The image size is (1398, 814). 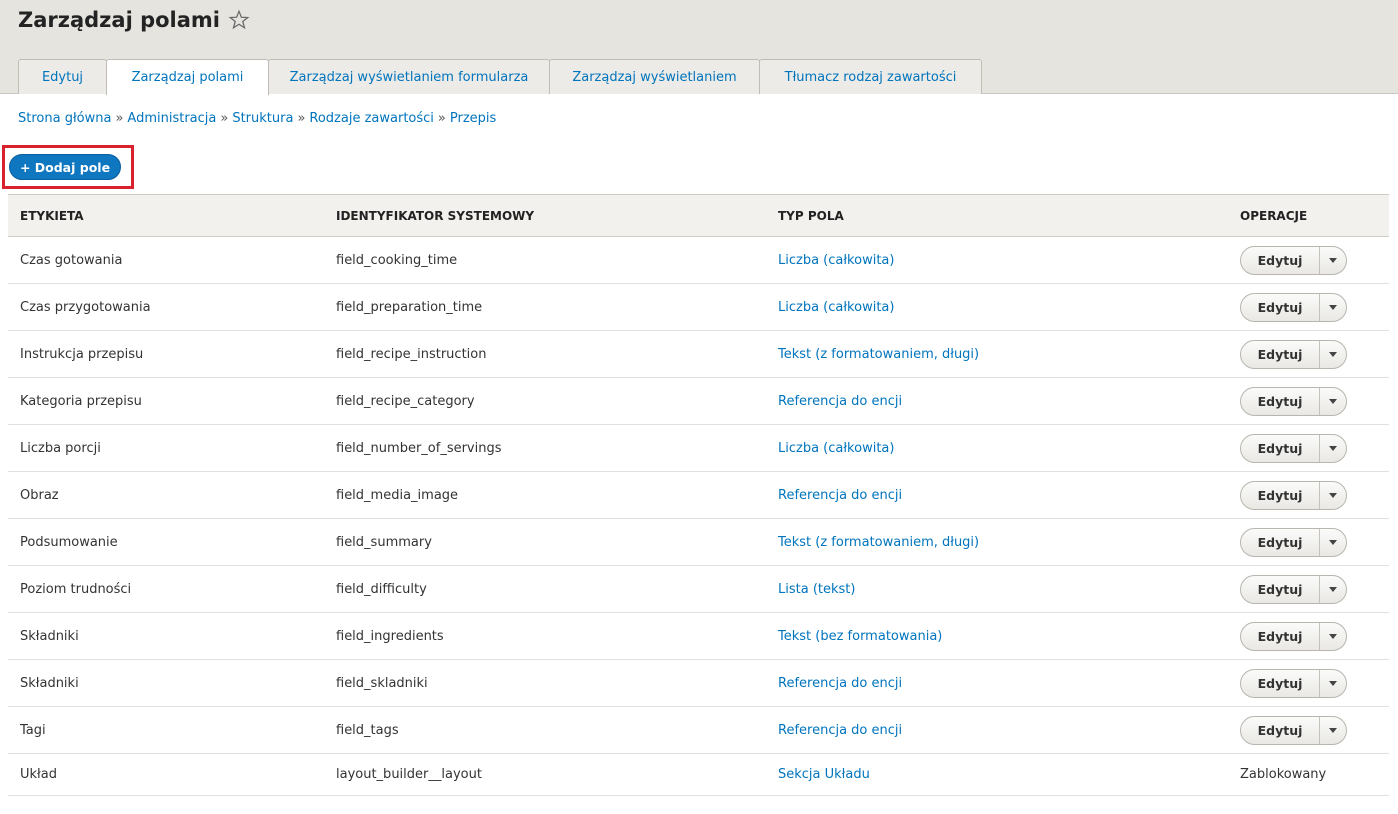 I want to click on tab-edit: Edytuj, so click(x=62, y=76).